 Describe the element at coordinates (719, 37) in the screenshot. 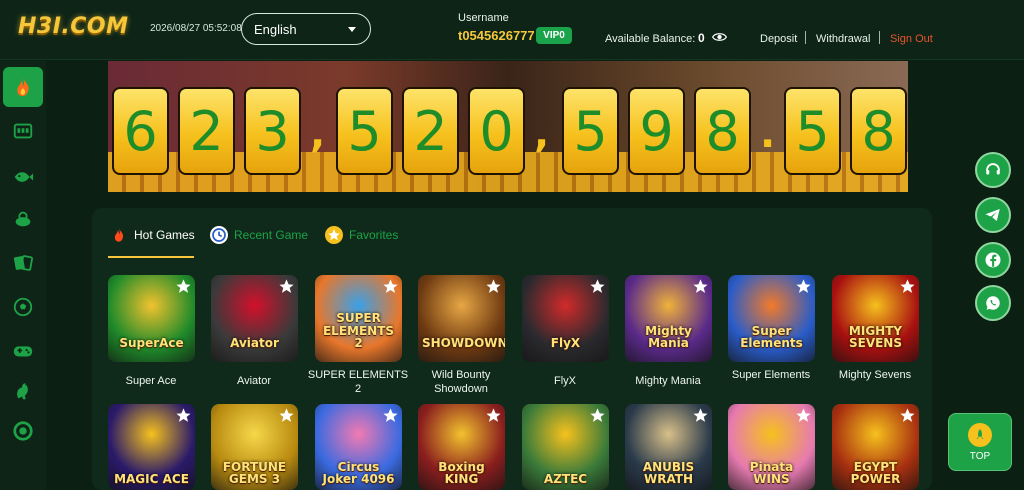

I see `eye-icon` at that location.